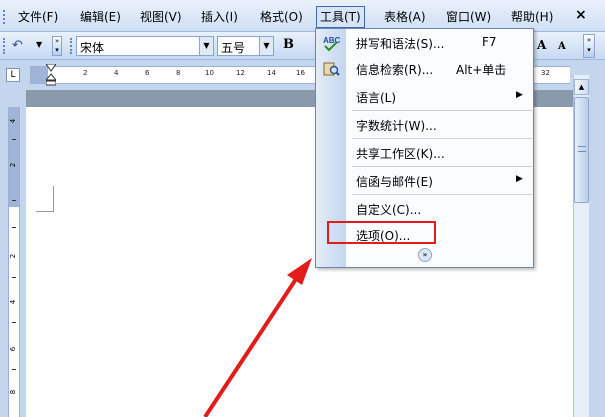 This screenshot has height=417, width=605. What do you see at coordinates (376, 98) in the screenshot?
I see `menu-item-label: 语言(L)` at bounding box center [376, 98].